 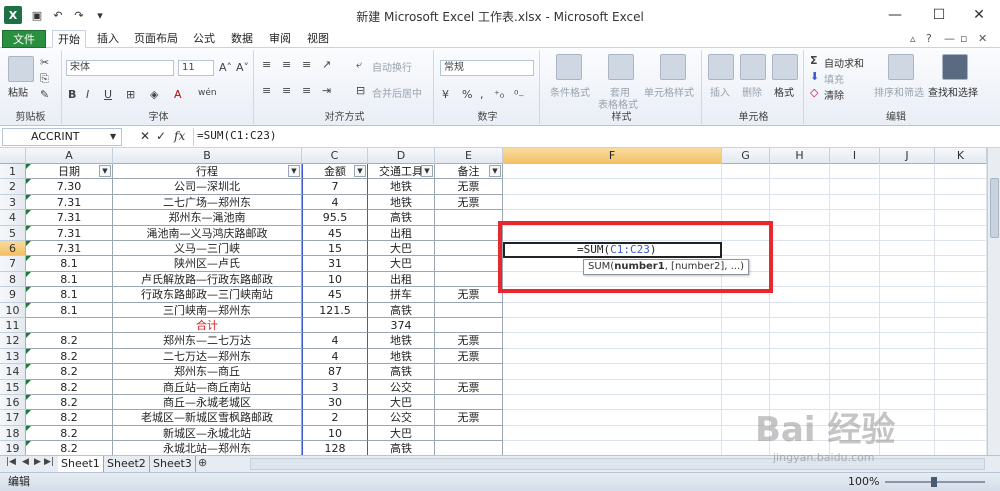 What do you see at coordinates (69, 372) in the screenshot?
I see `cell-a14: 8.2` at bounding box center [69, 372].